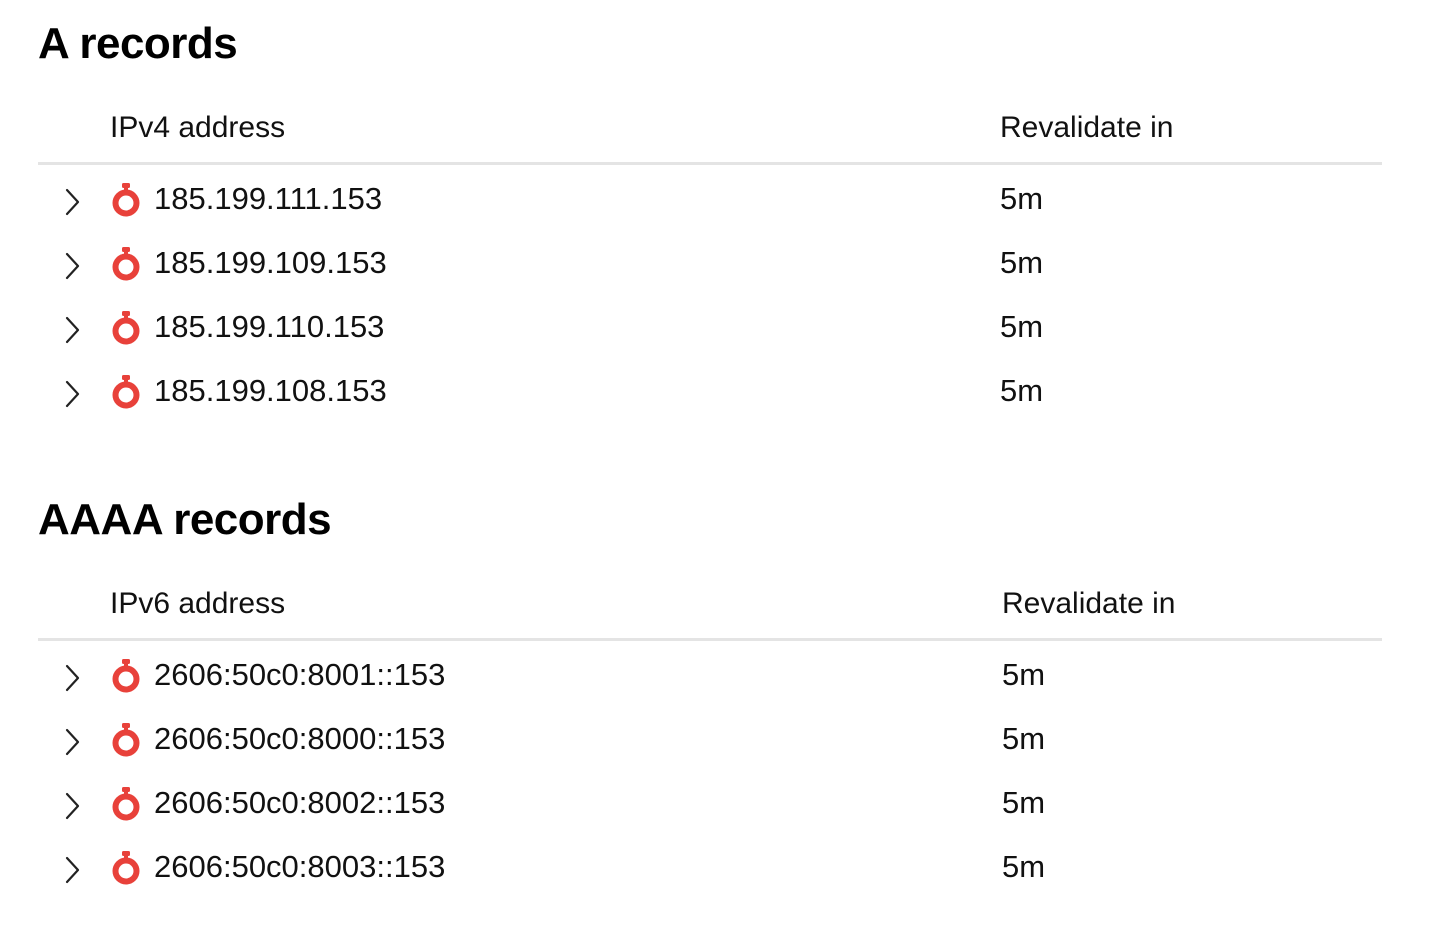  Describe the element at coordinates (270, 390) in the screenshot. I see `ipv4-address: 185.199.108.153` at that location.